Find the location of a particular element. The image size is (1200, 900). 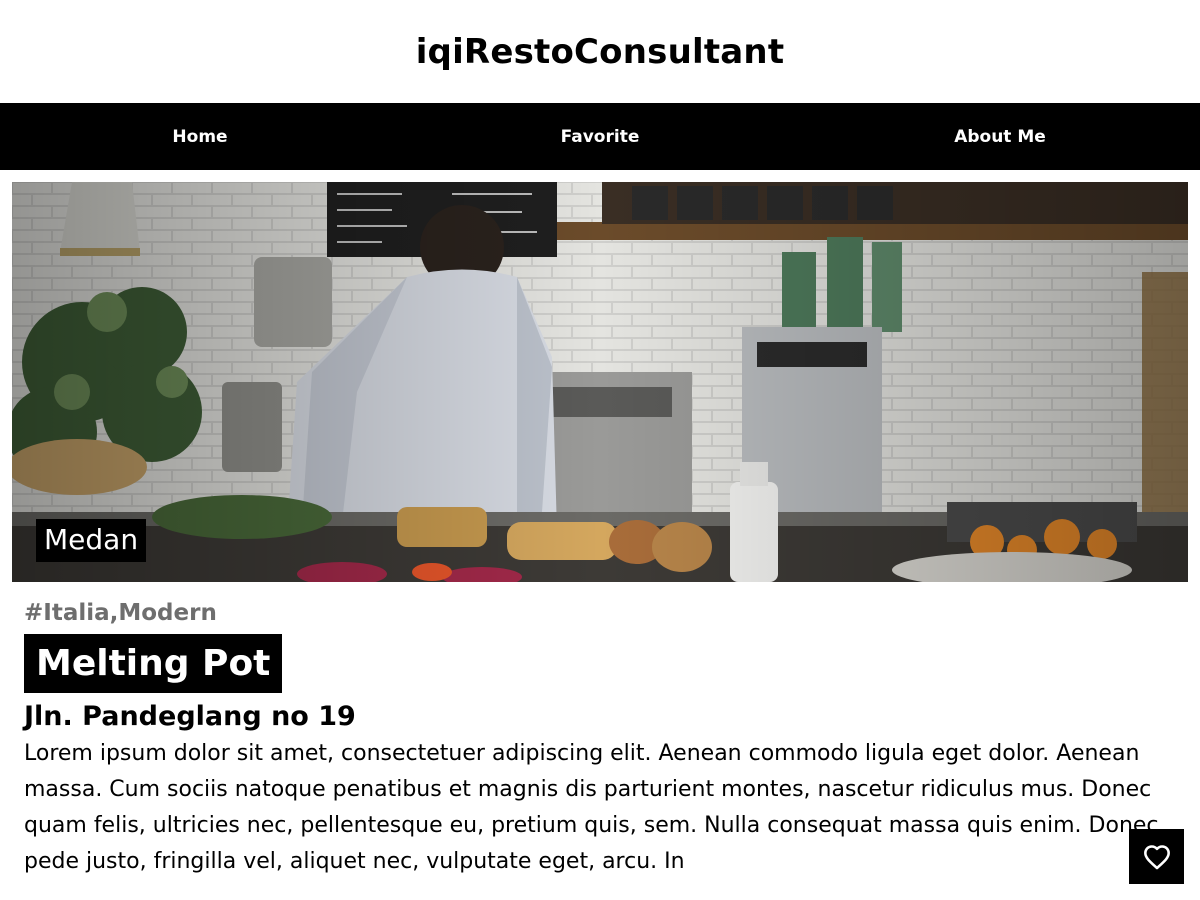

nav-favorite: Favorite is located at coordinates (600, 137).